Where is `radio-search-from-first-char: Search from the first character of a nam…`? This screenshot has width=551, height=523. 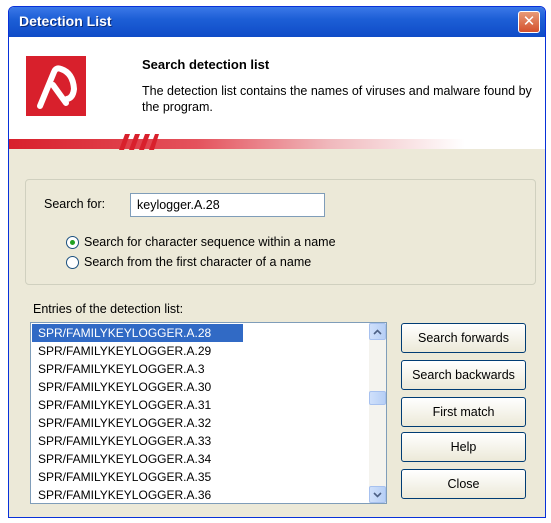
radio-search-from-first-char: Search from the first character of a nam… is located at coordinates (188, 262).